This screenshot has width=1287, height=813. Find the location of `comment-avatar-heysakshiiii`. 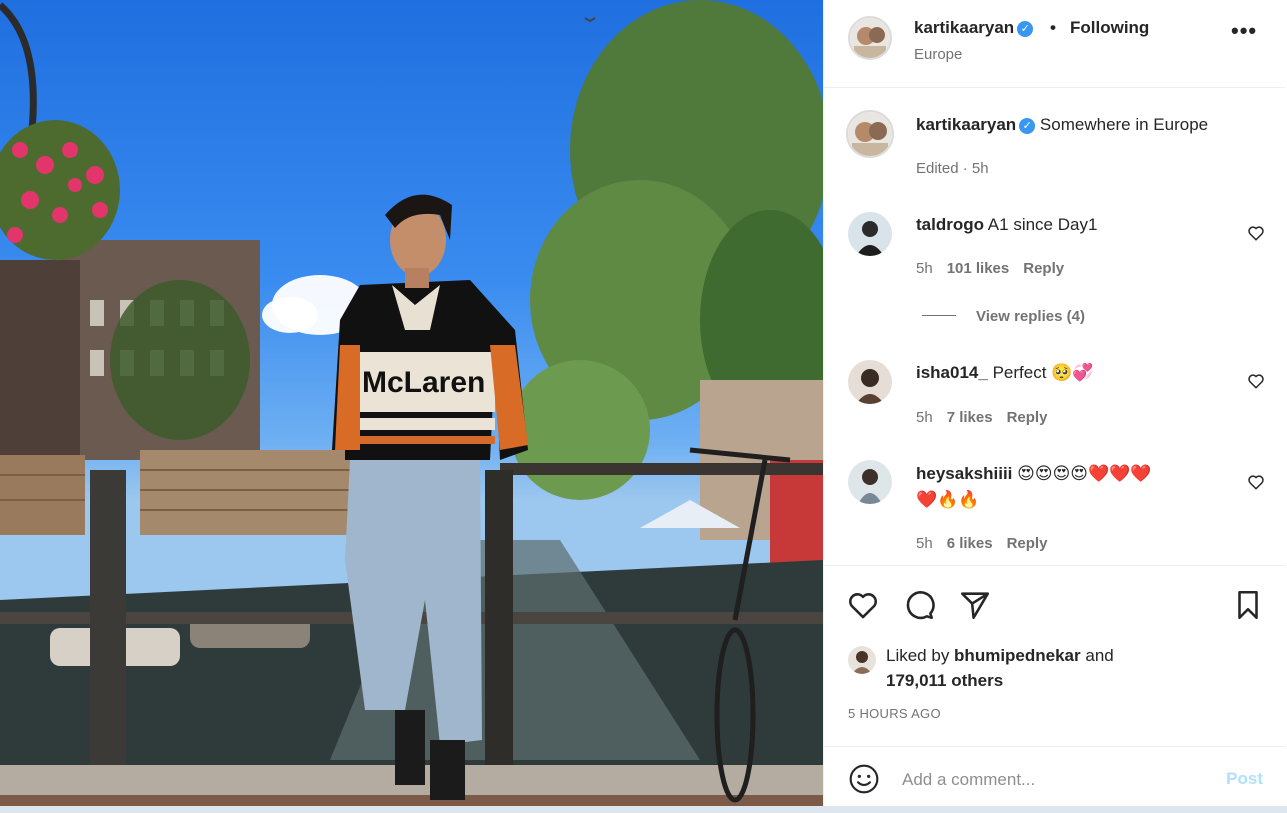

comment-avatar-heysakshiiii is located at coordinates (870, 482).